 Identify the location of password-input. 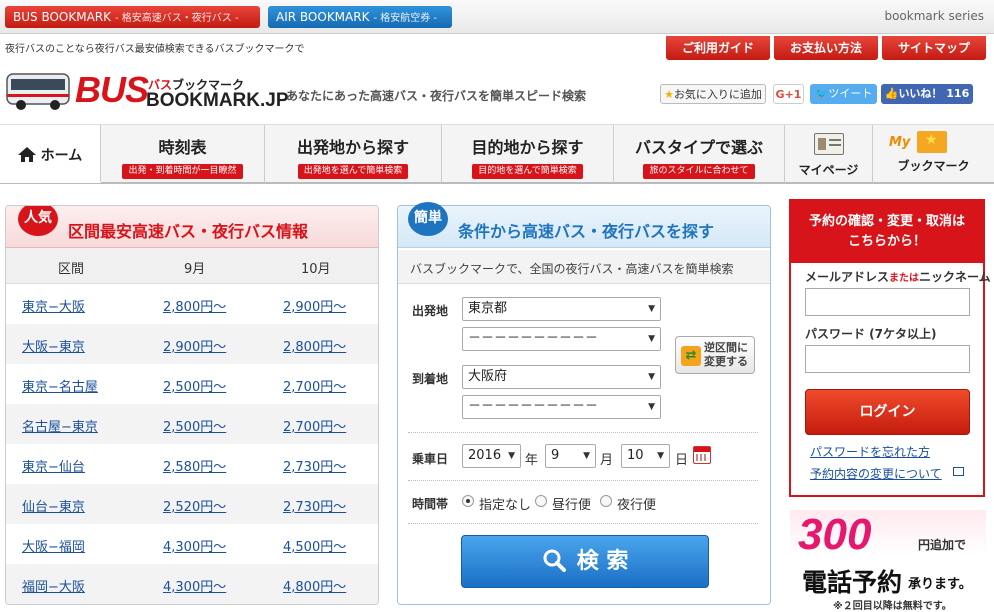
(887, 359).